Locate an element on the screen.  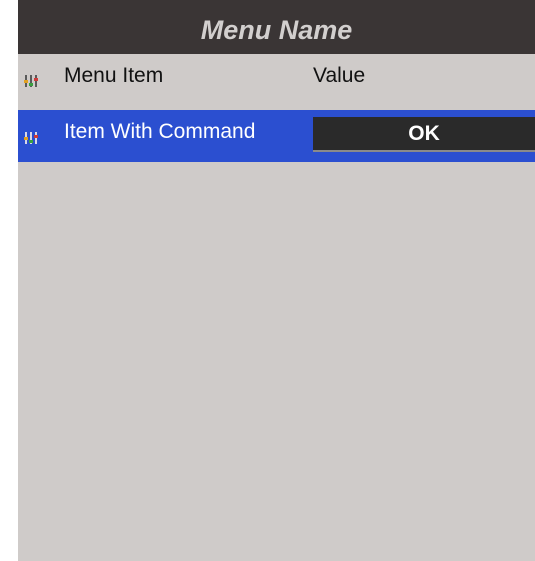
menu-item-item-with-command: Item With Command OK is located at coordinates (276, 136).